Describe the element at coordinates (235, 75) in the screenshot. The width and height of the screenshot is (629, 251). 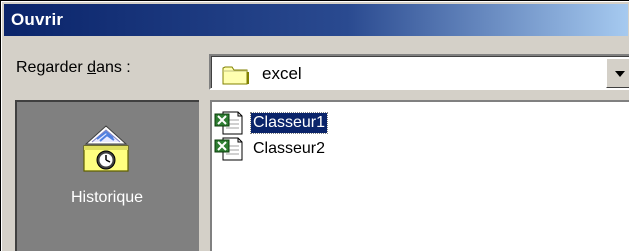
I see `folder-icon` at that location.